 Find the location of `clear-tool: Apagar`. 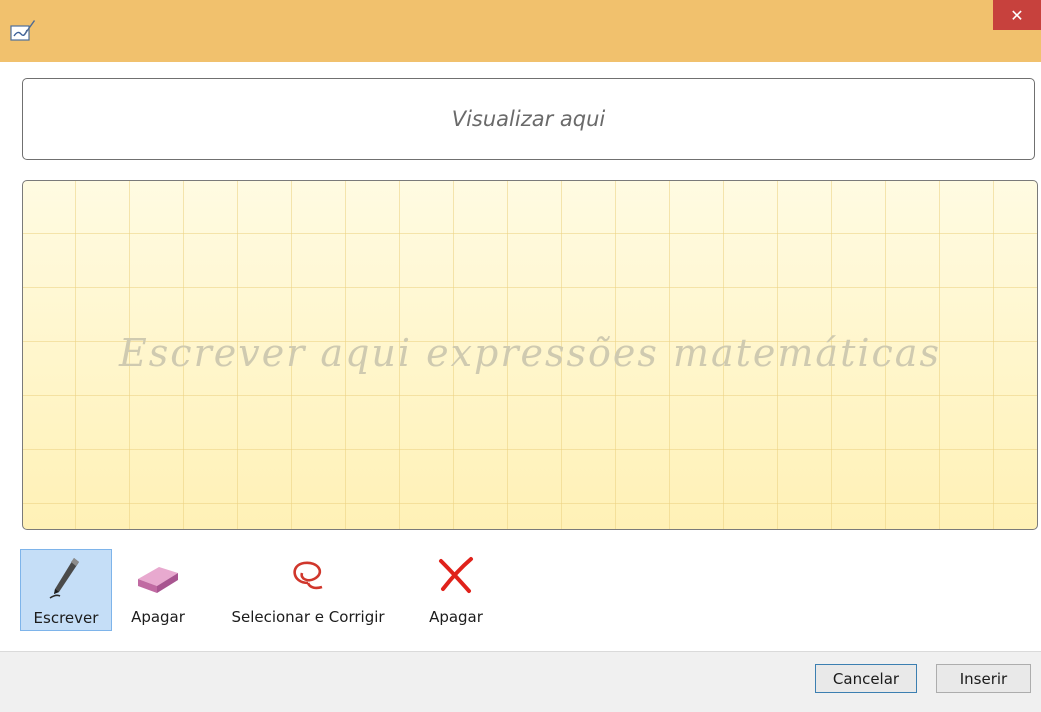

clear-tool: Apagar is located at coordinates (456, 587).